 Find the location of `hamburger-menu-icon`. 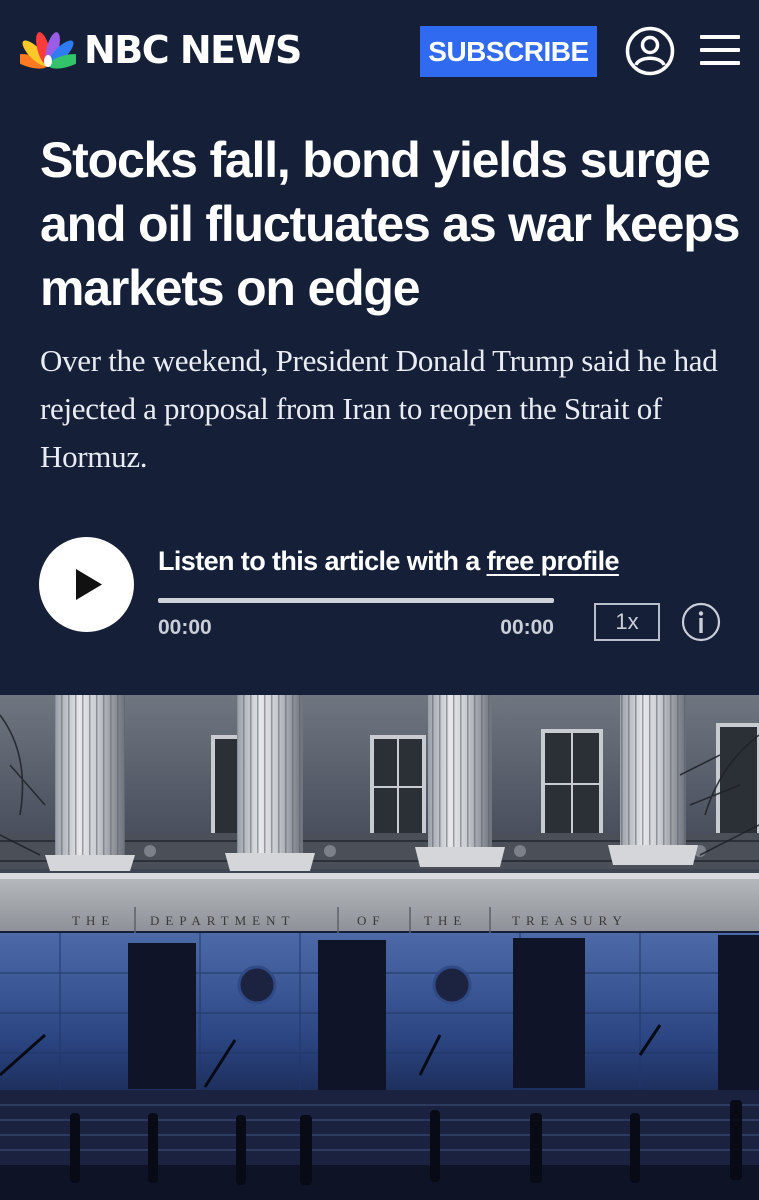

hamburger-menu-icon is located at coordinates (720, 37).